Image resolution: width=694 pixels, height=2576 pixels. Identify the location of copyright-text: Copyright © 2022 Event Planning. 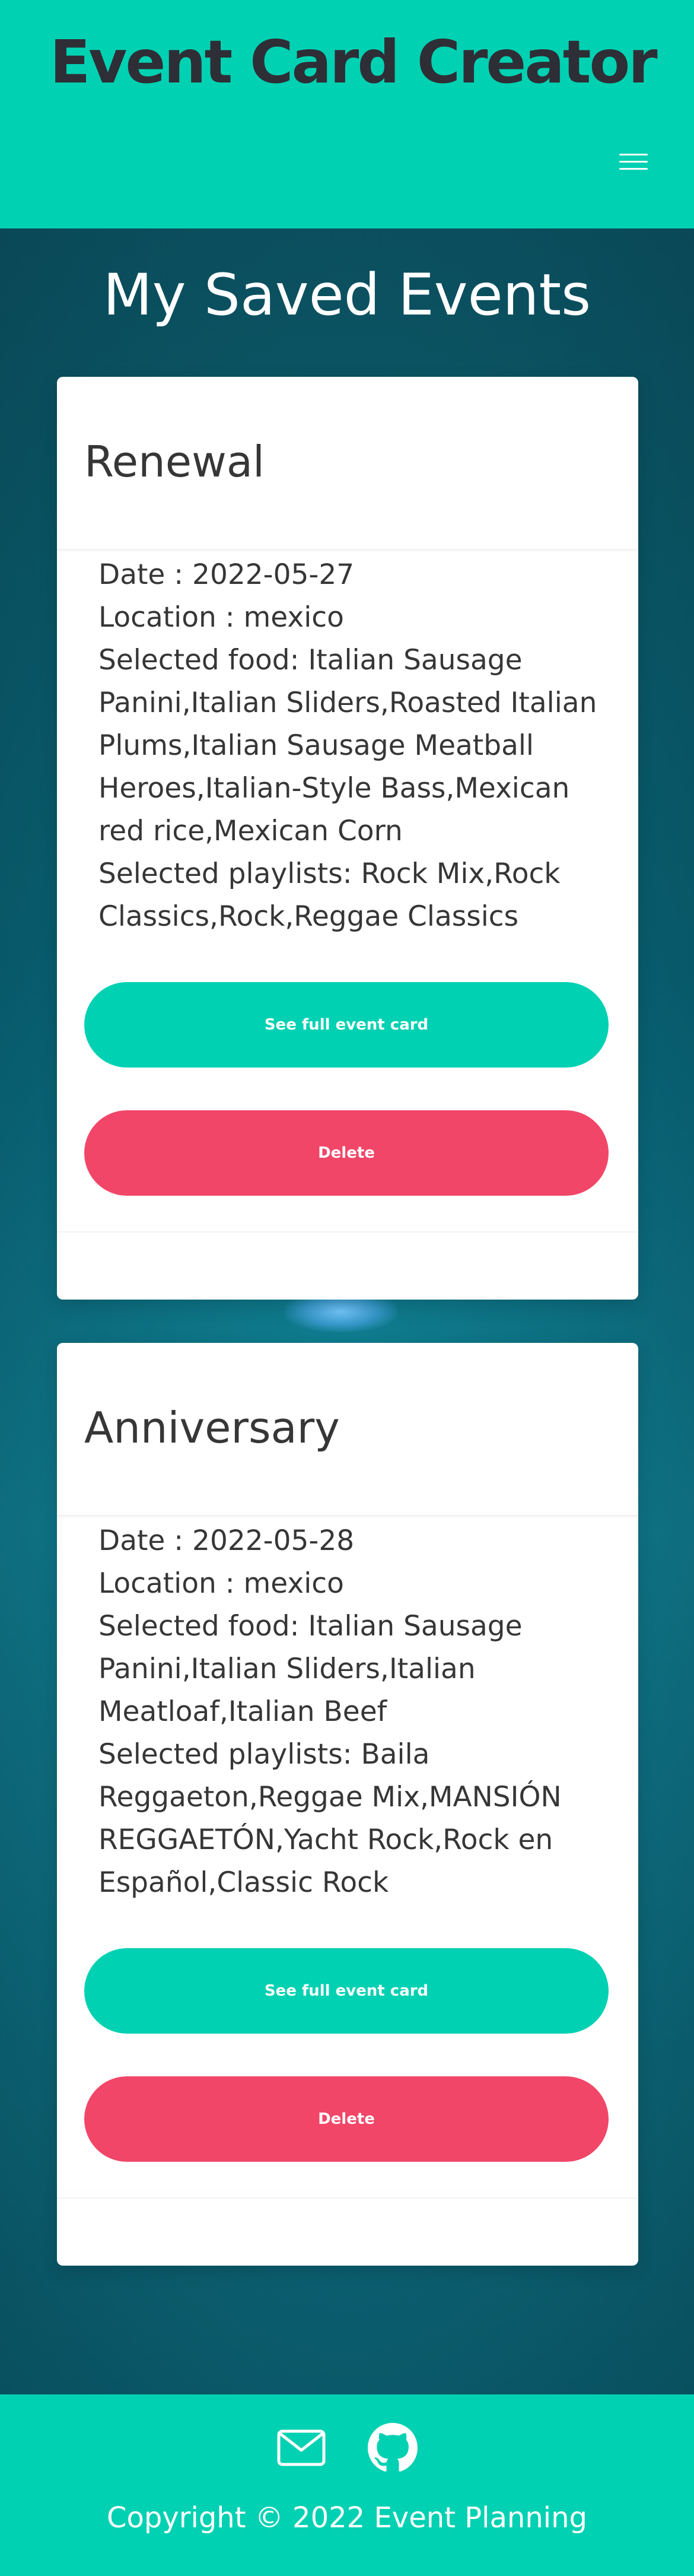
(347, 2518).